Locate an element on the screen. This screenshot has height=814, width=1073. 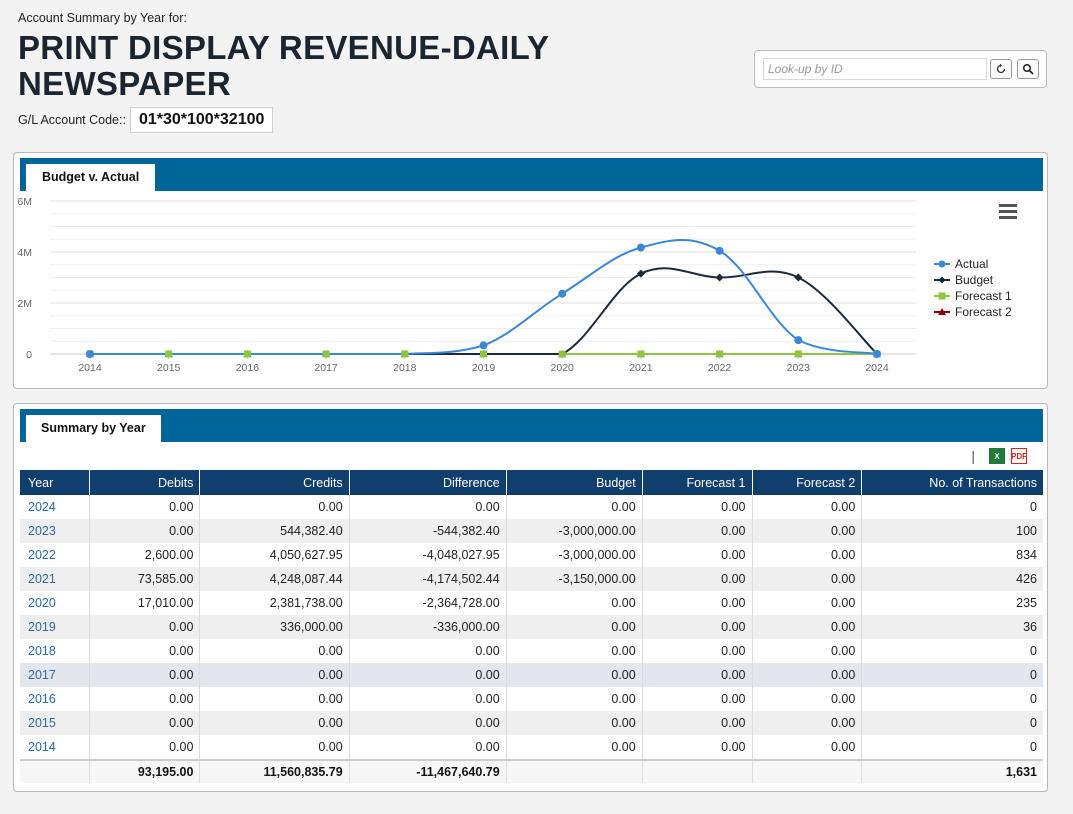
column-header-budget: Budget is located at coordinates (574, 482).